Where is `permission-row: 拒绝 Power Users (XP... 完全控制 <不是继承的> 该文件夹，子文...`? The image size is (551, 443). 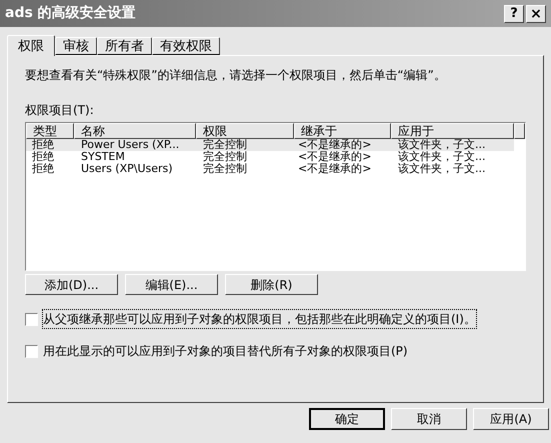 permission-row: 拒绝 Power Users (XP... 完全控制 <不是继承的> 该文件夹，子文... is located at coordinates (270, 145).